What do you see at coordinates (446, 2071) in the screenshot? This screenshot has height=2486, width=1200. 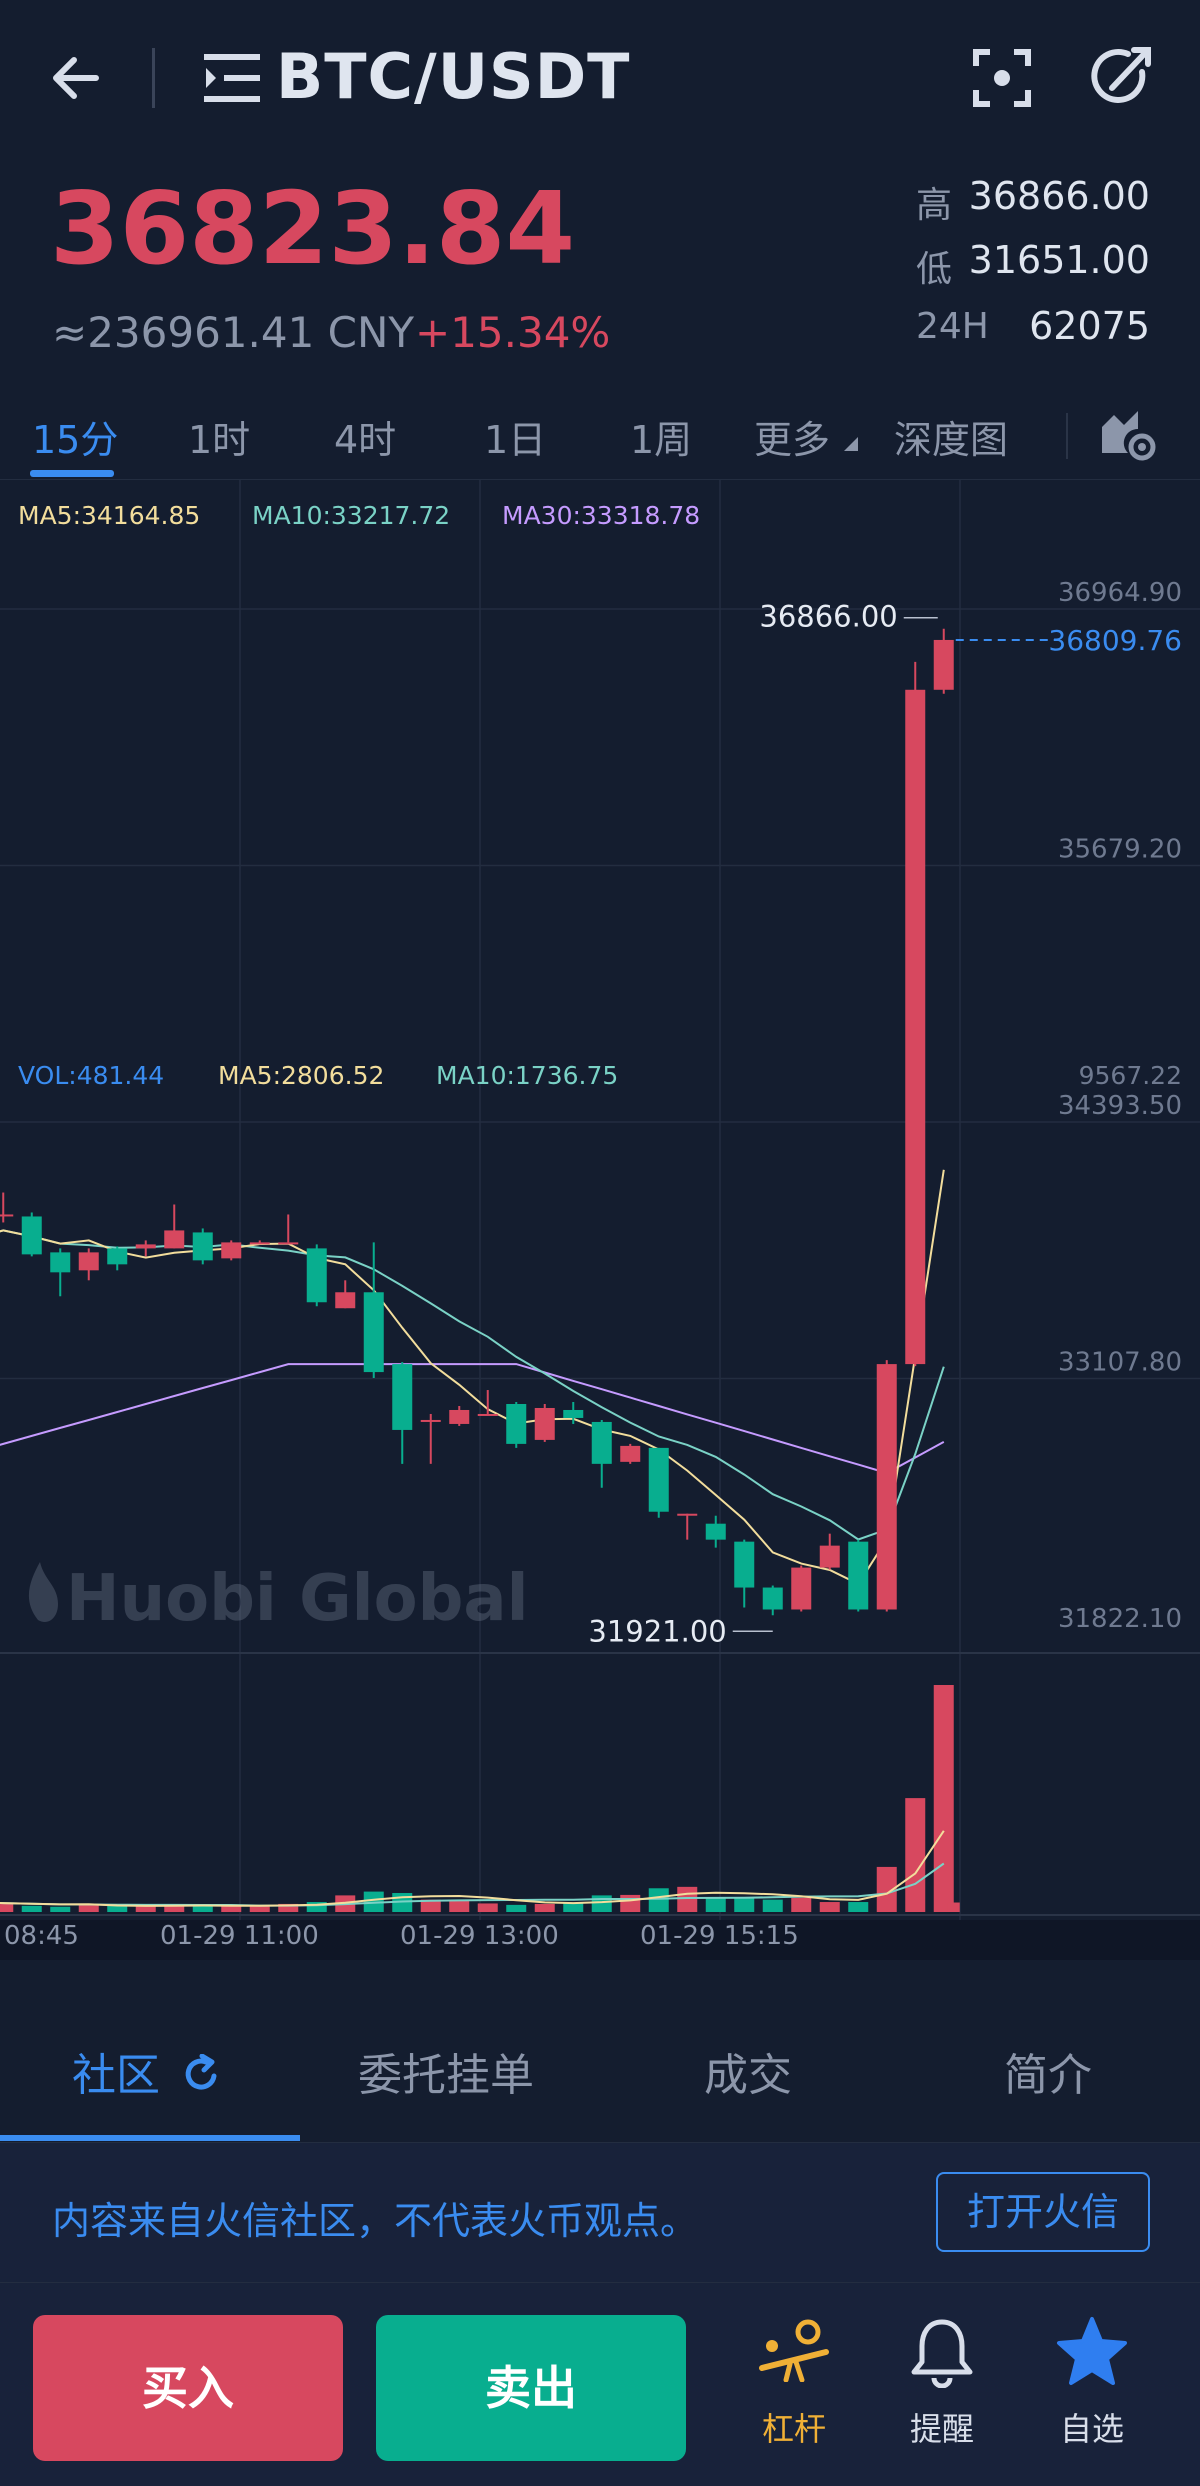 I see `tab-open-orders: 委托挂单` at bounding box center [446, 2071].